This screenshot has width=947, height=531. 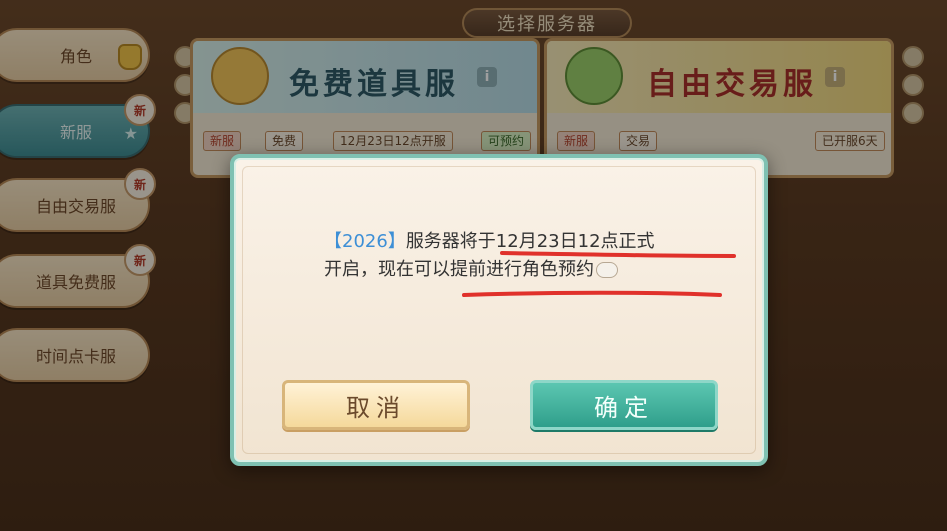 I want to click on cute-face-emoji-icon, so click(x=607, y=270).